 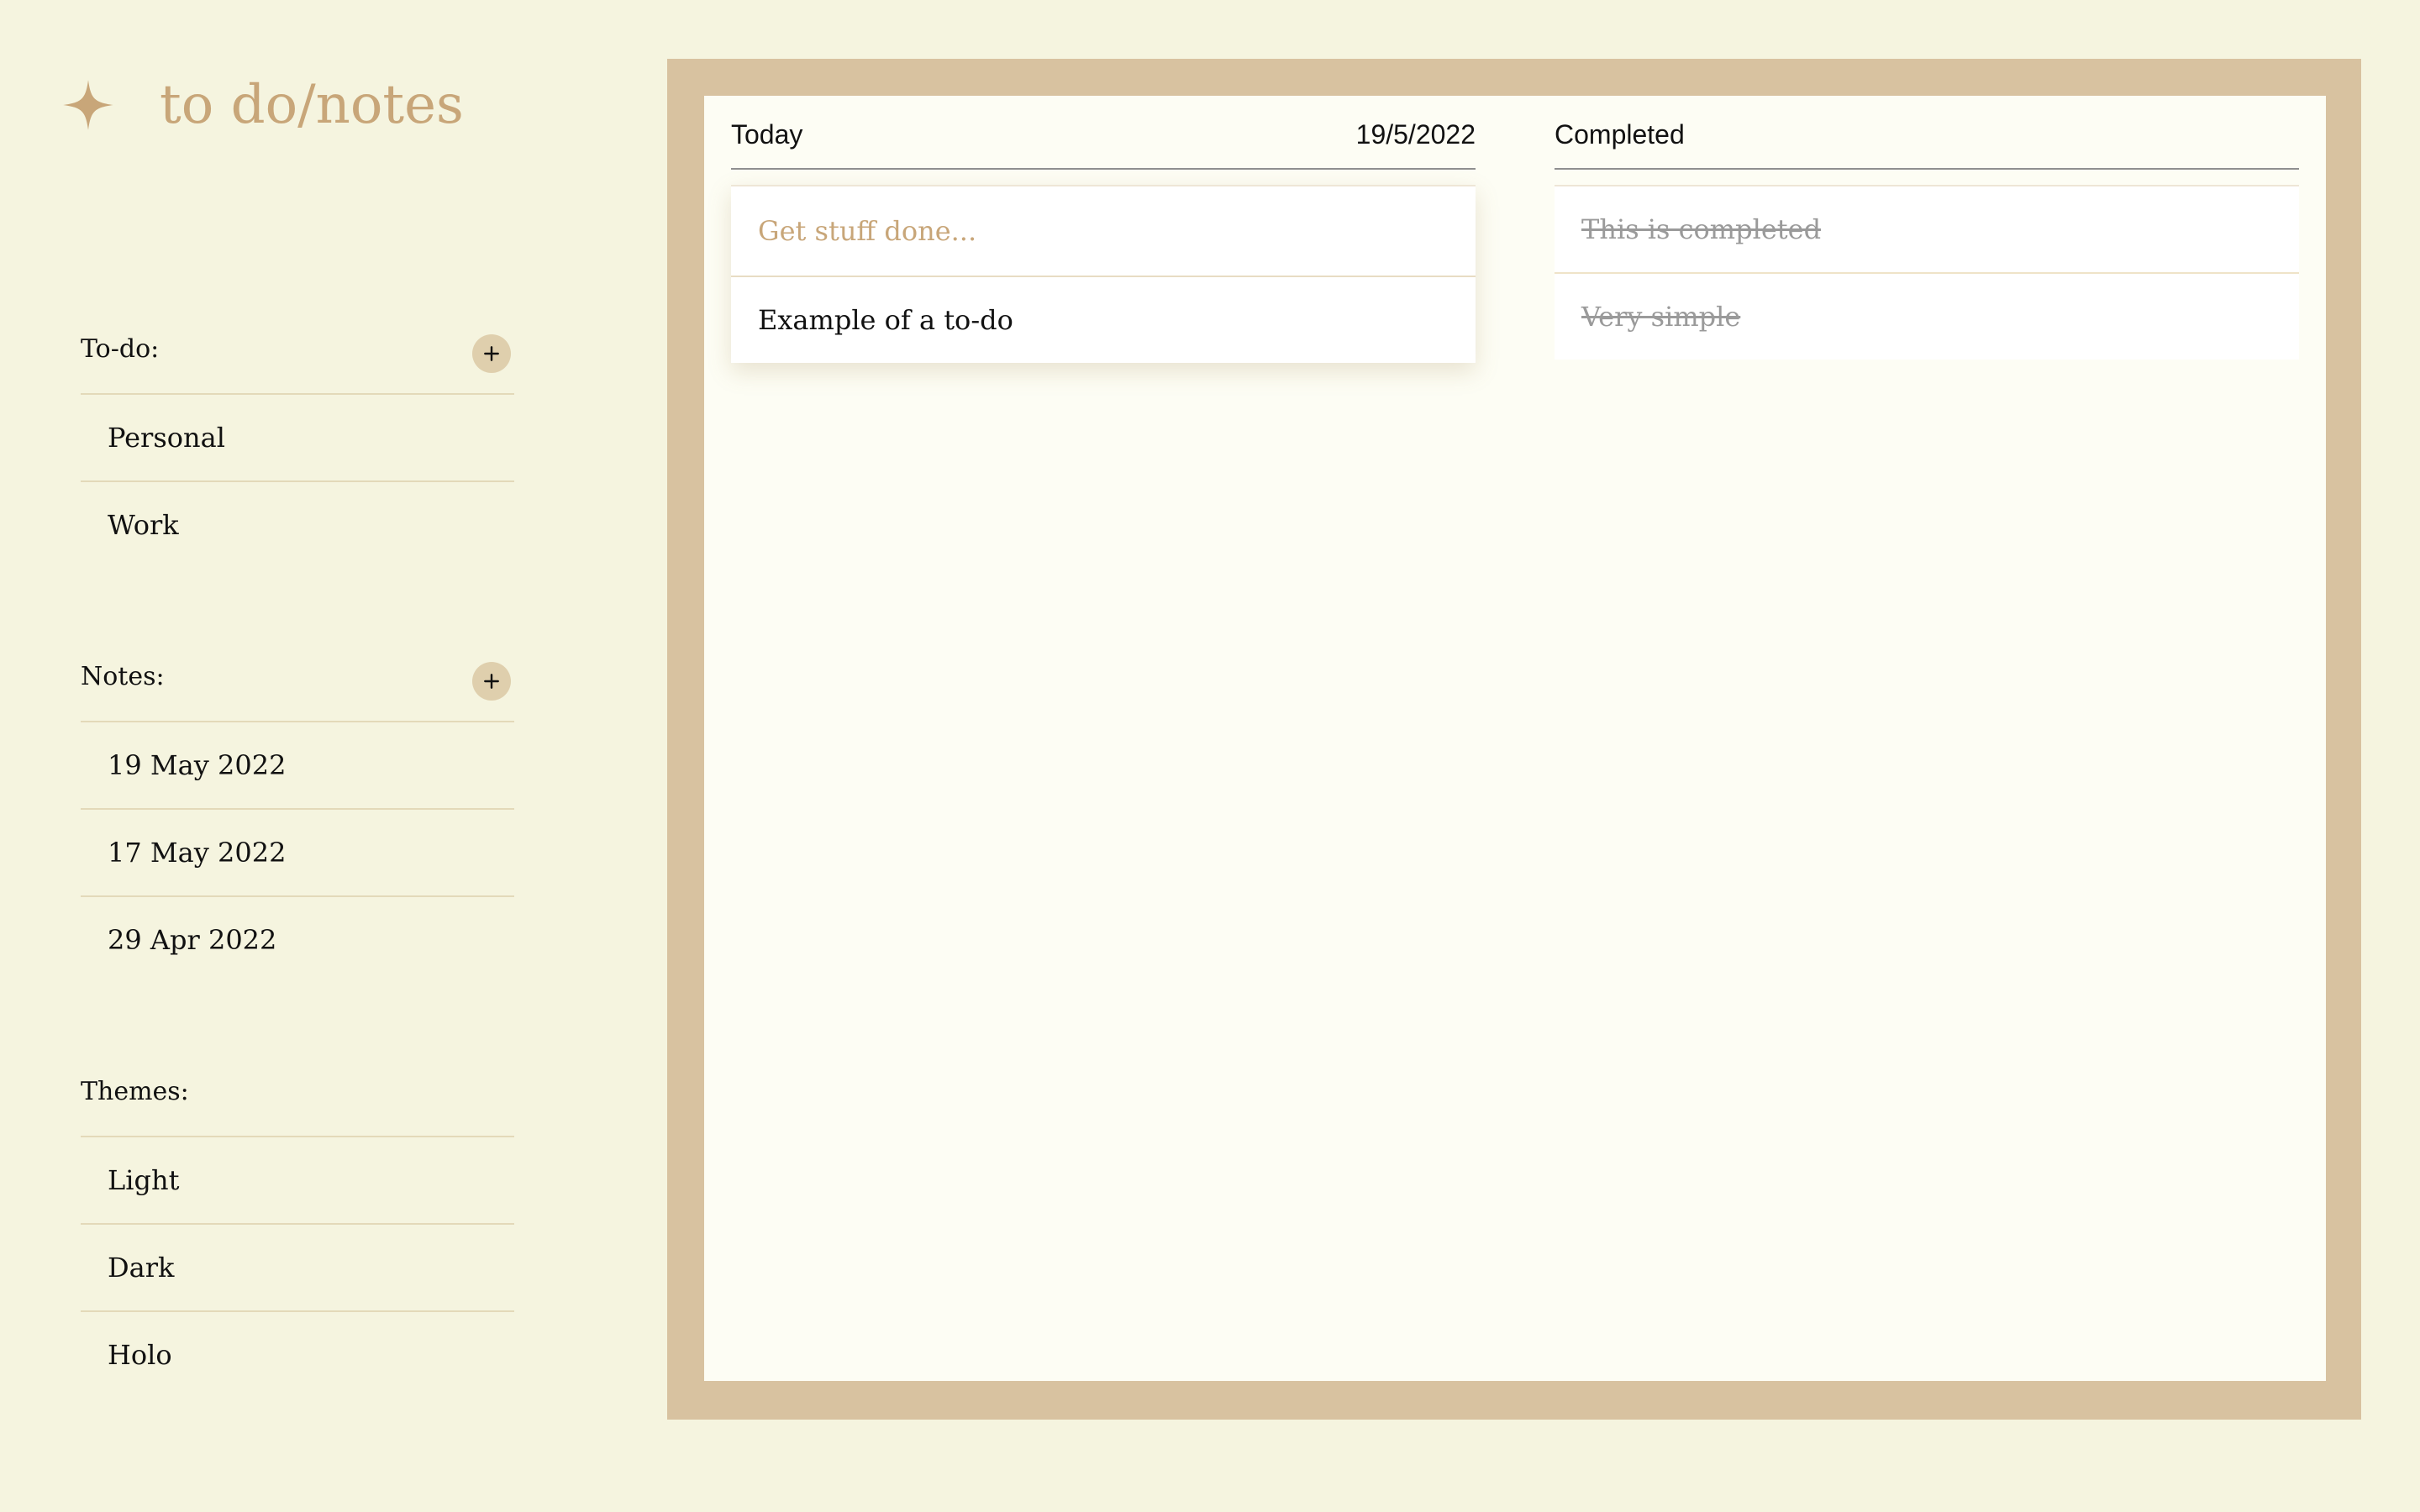 I want to click on app-title: to do/notes, so click(x=312, y=105).